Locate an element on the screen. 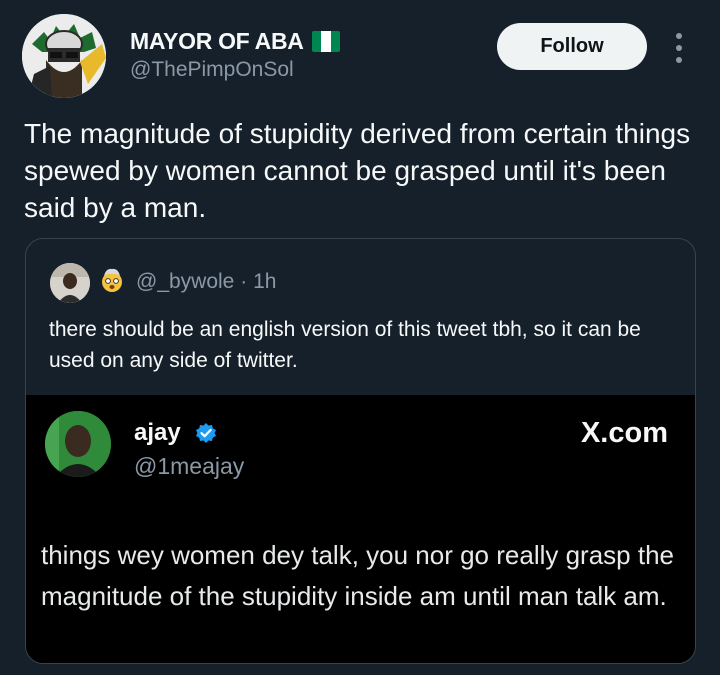 This screenshot has height=675, width=720. quoted-author-meta: @_bywole · 1h is located at coordinates (206, 282).